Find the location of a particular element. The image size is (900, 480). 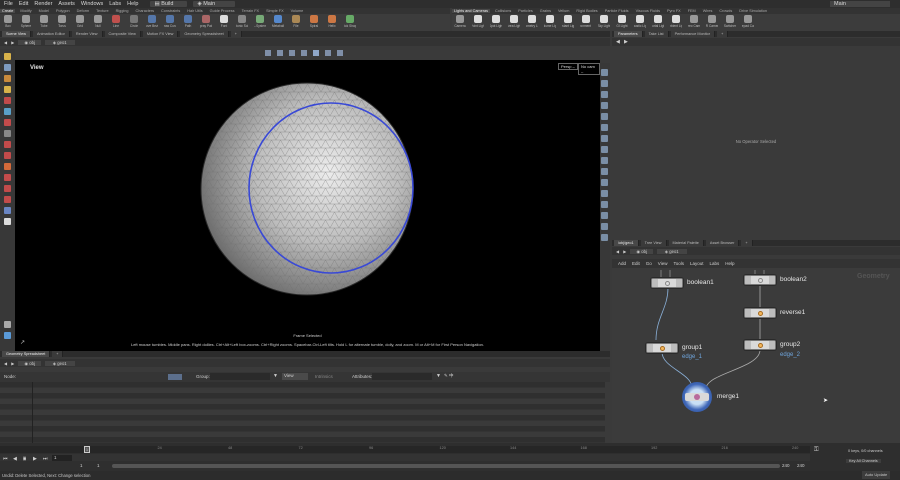

shelf-tool-right-2: Spot Light is located at coordinates (496, 21).